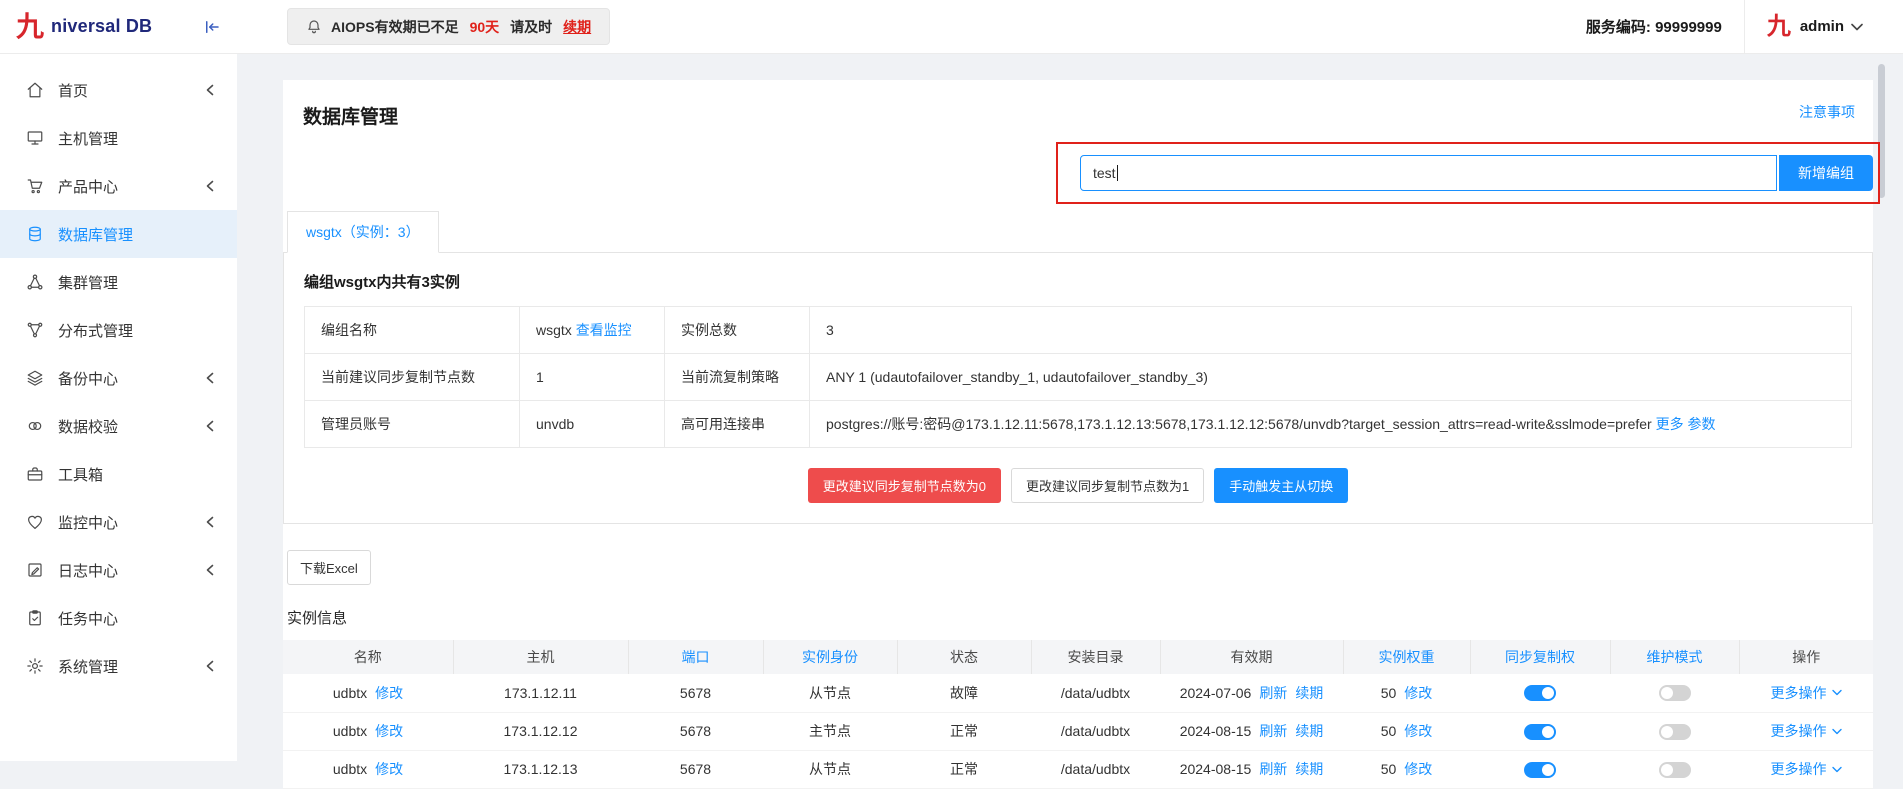 The width and height of the screenshot is (1903, 789). I want to click on group-name-input: test, so click(1428, 173).